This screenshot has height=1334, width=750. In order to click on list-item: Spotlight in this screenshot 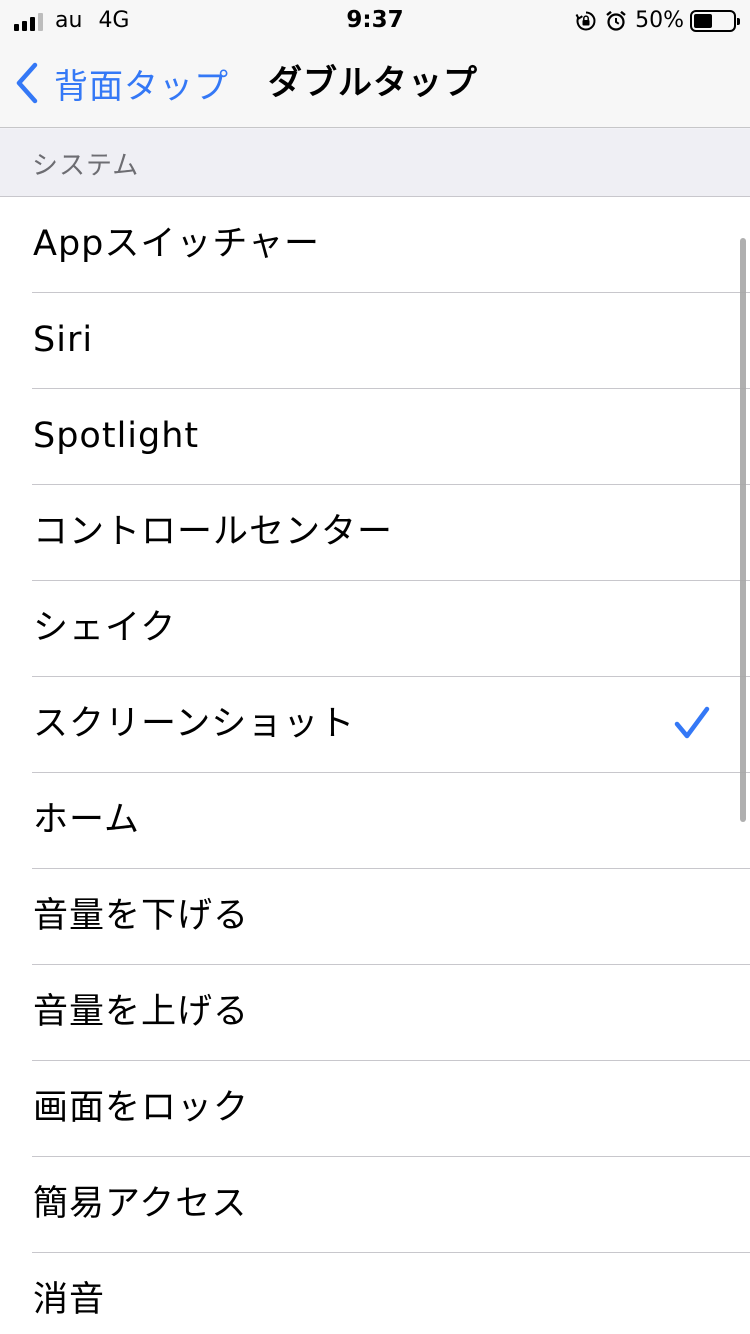, I will do `click(375, 437)`.